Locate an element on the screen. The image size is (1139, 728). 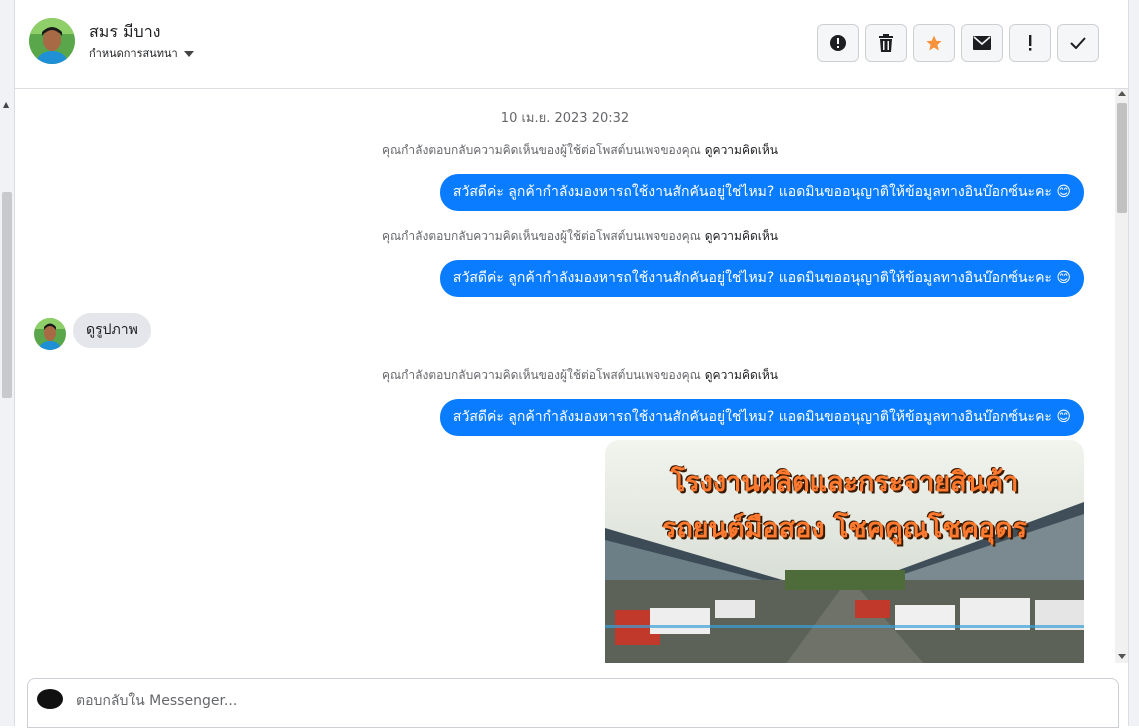
star-button is located at coordinates (934, 43).